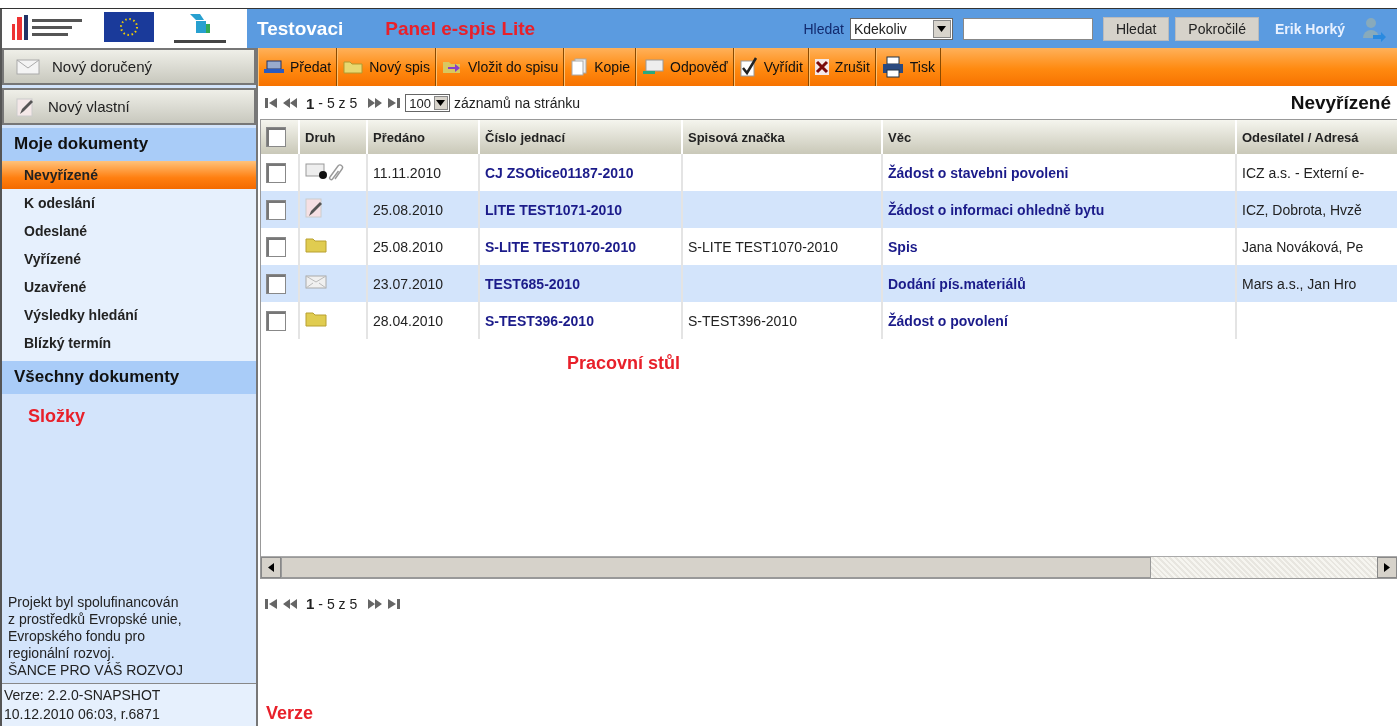 This screenshot has height=726, width=1397. What do you see at coordinates (298, 67) in the screenshot?
I see `toolbar-button: Předat` at bounding box center [298, 67].